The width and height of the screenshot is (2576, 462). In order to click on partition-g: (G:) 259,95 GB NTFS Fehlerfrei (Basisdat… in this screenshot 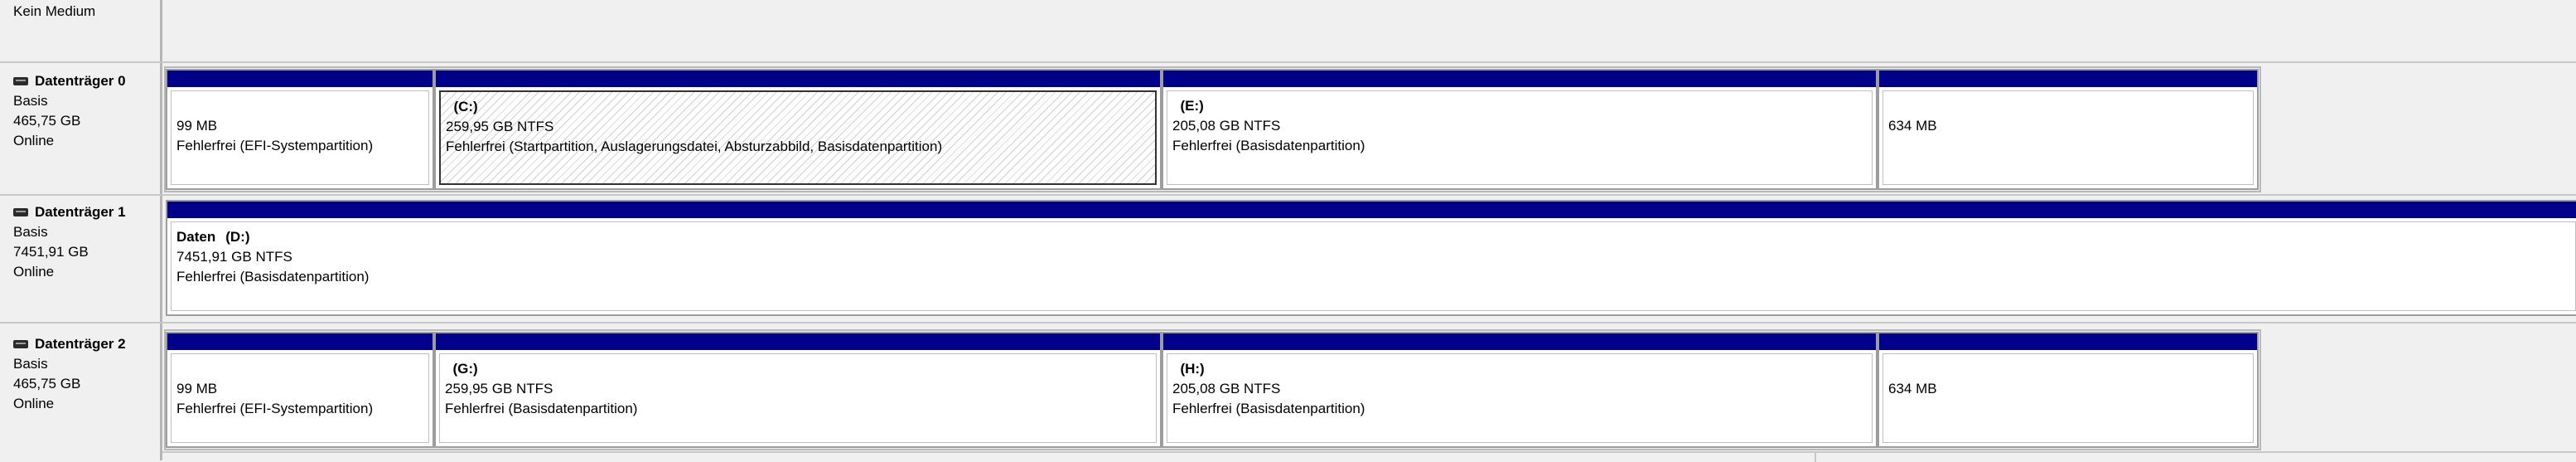, I will do `click(798, 390)`.